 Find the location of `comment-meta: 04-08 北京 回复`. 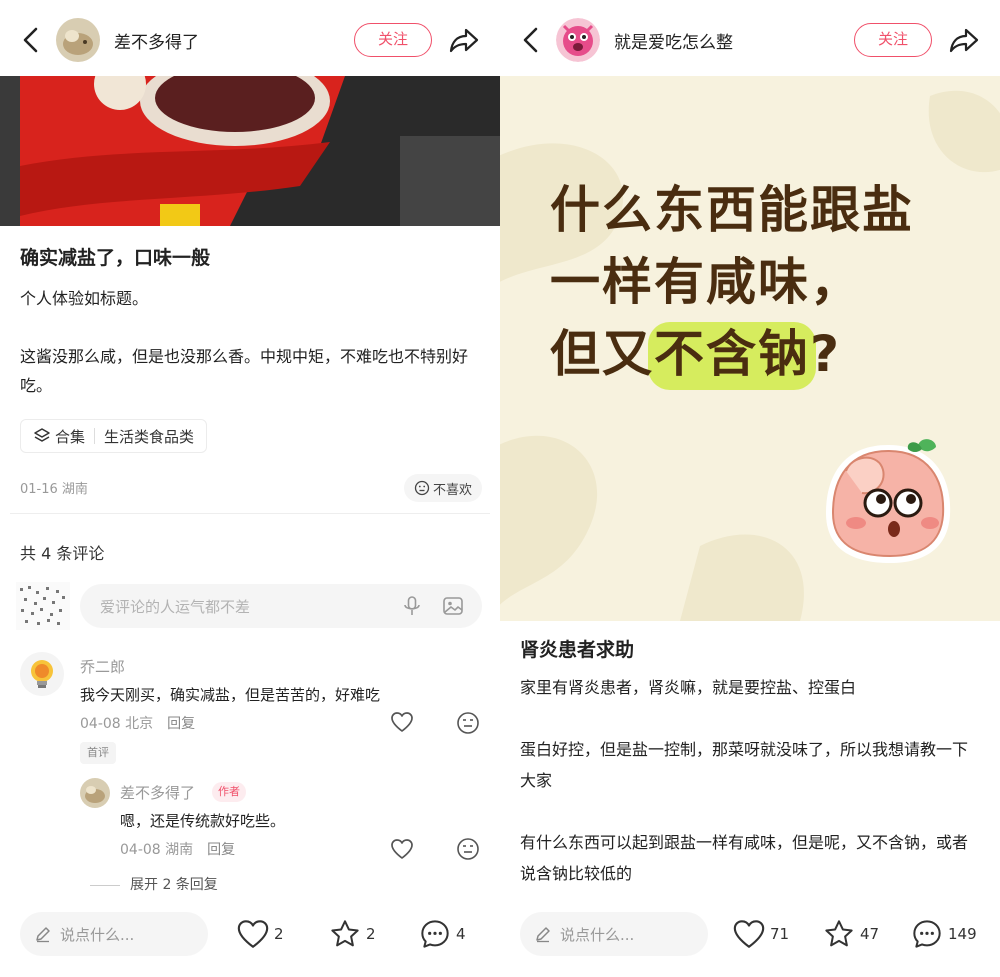

comment-meta: 04-08 北京 回复 is located at coordinates (137, 723).